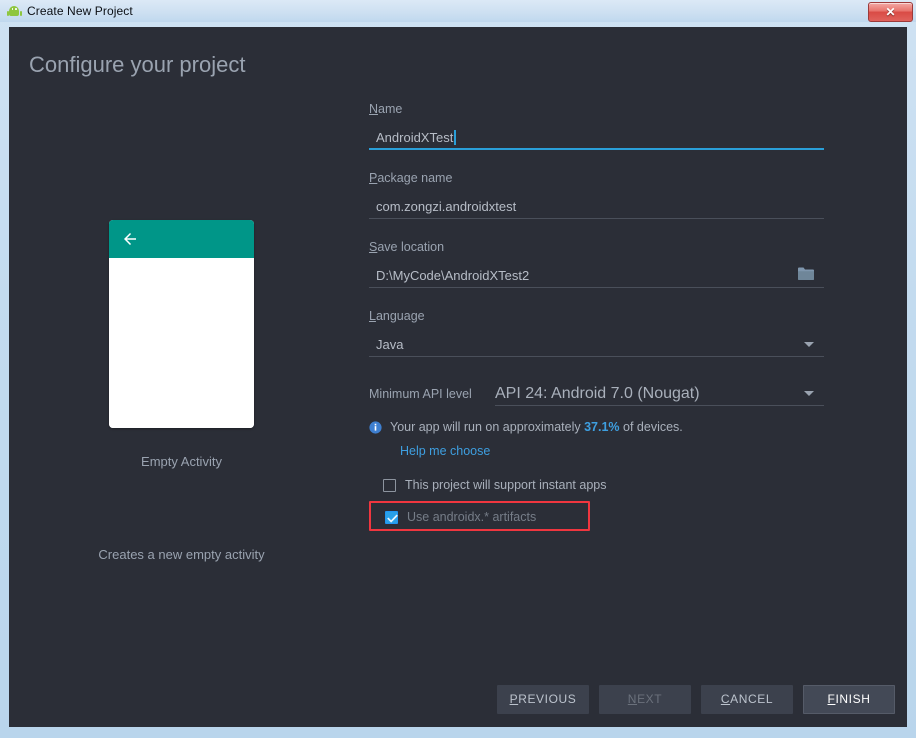  Describe the element at coordinates (374, 109) in the screenshot. I see `name-label-mnemonic: N` at that location.